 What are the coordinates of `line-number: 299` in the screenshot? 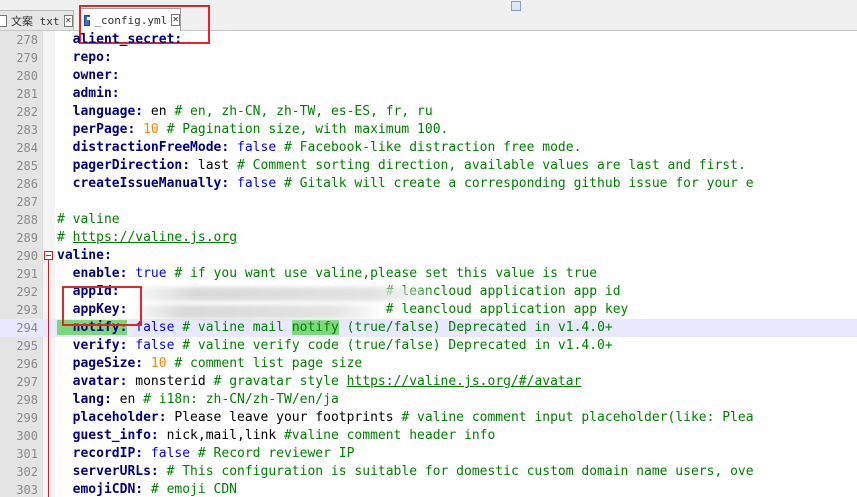 It's located at (27, 418).